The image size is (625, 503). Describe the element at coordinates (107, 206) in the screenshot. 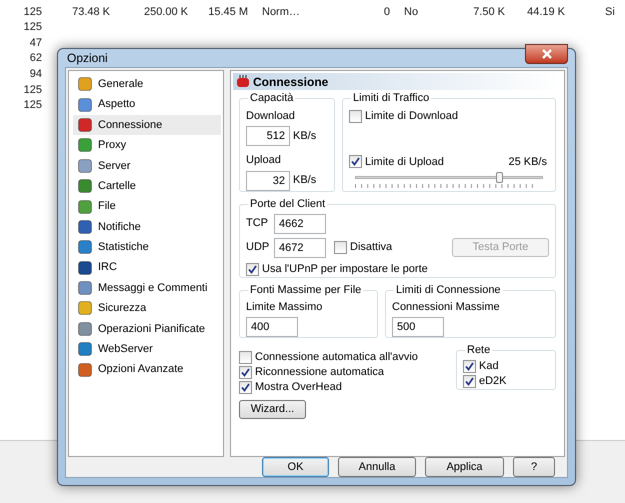

I see `sidebar-label: File` at that location.